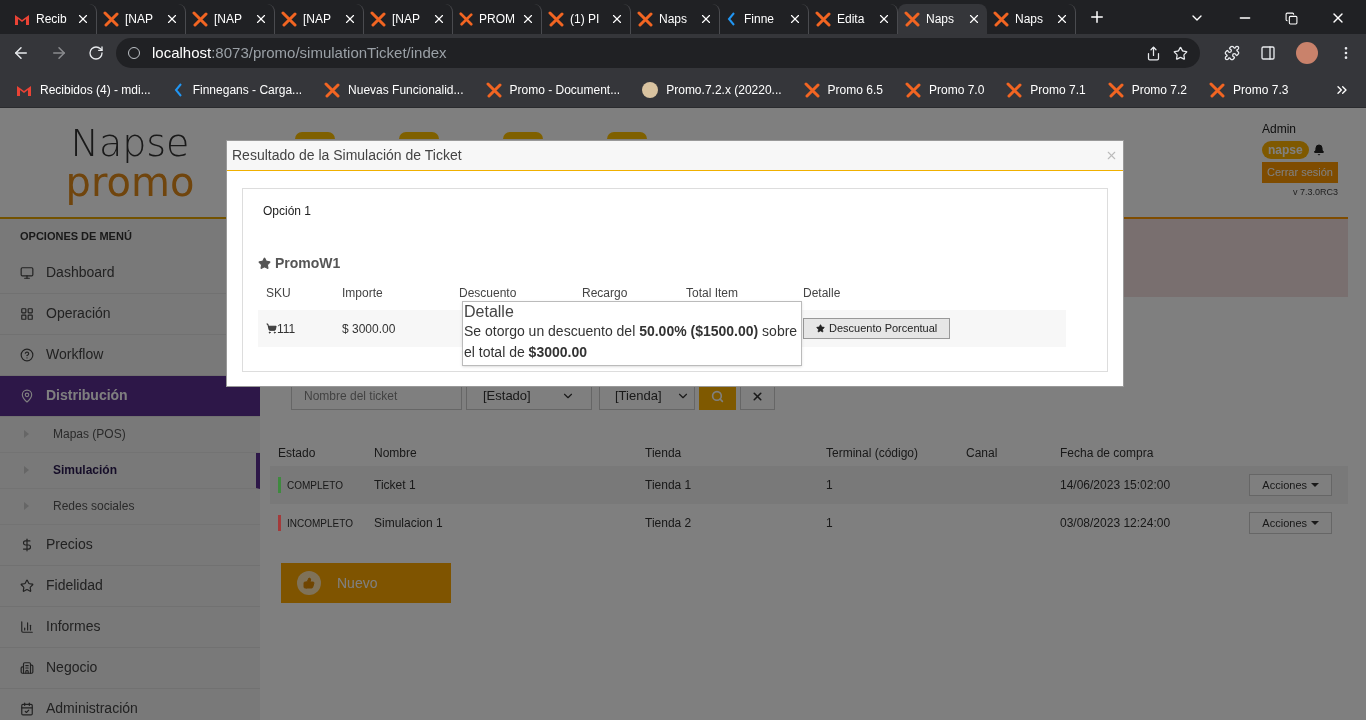  What do you see at coordinates (409, 523) in the screenshot?
I see `table-cell-text: Simulacion 1` at bounding box center [409, 523].